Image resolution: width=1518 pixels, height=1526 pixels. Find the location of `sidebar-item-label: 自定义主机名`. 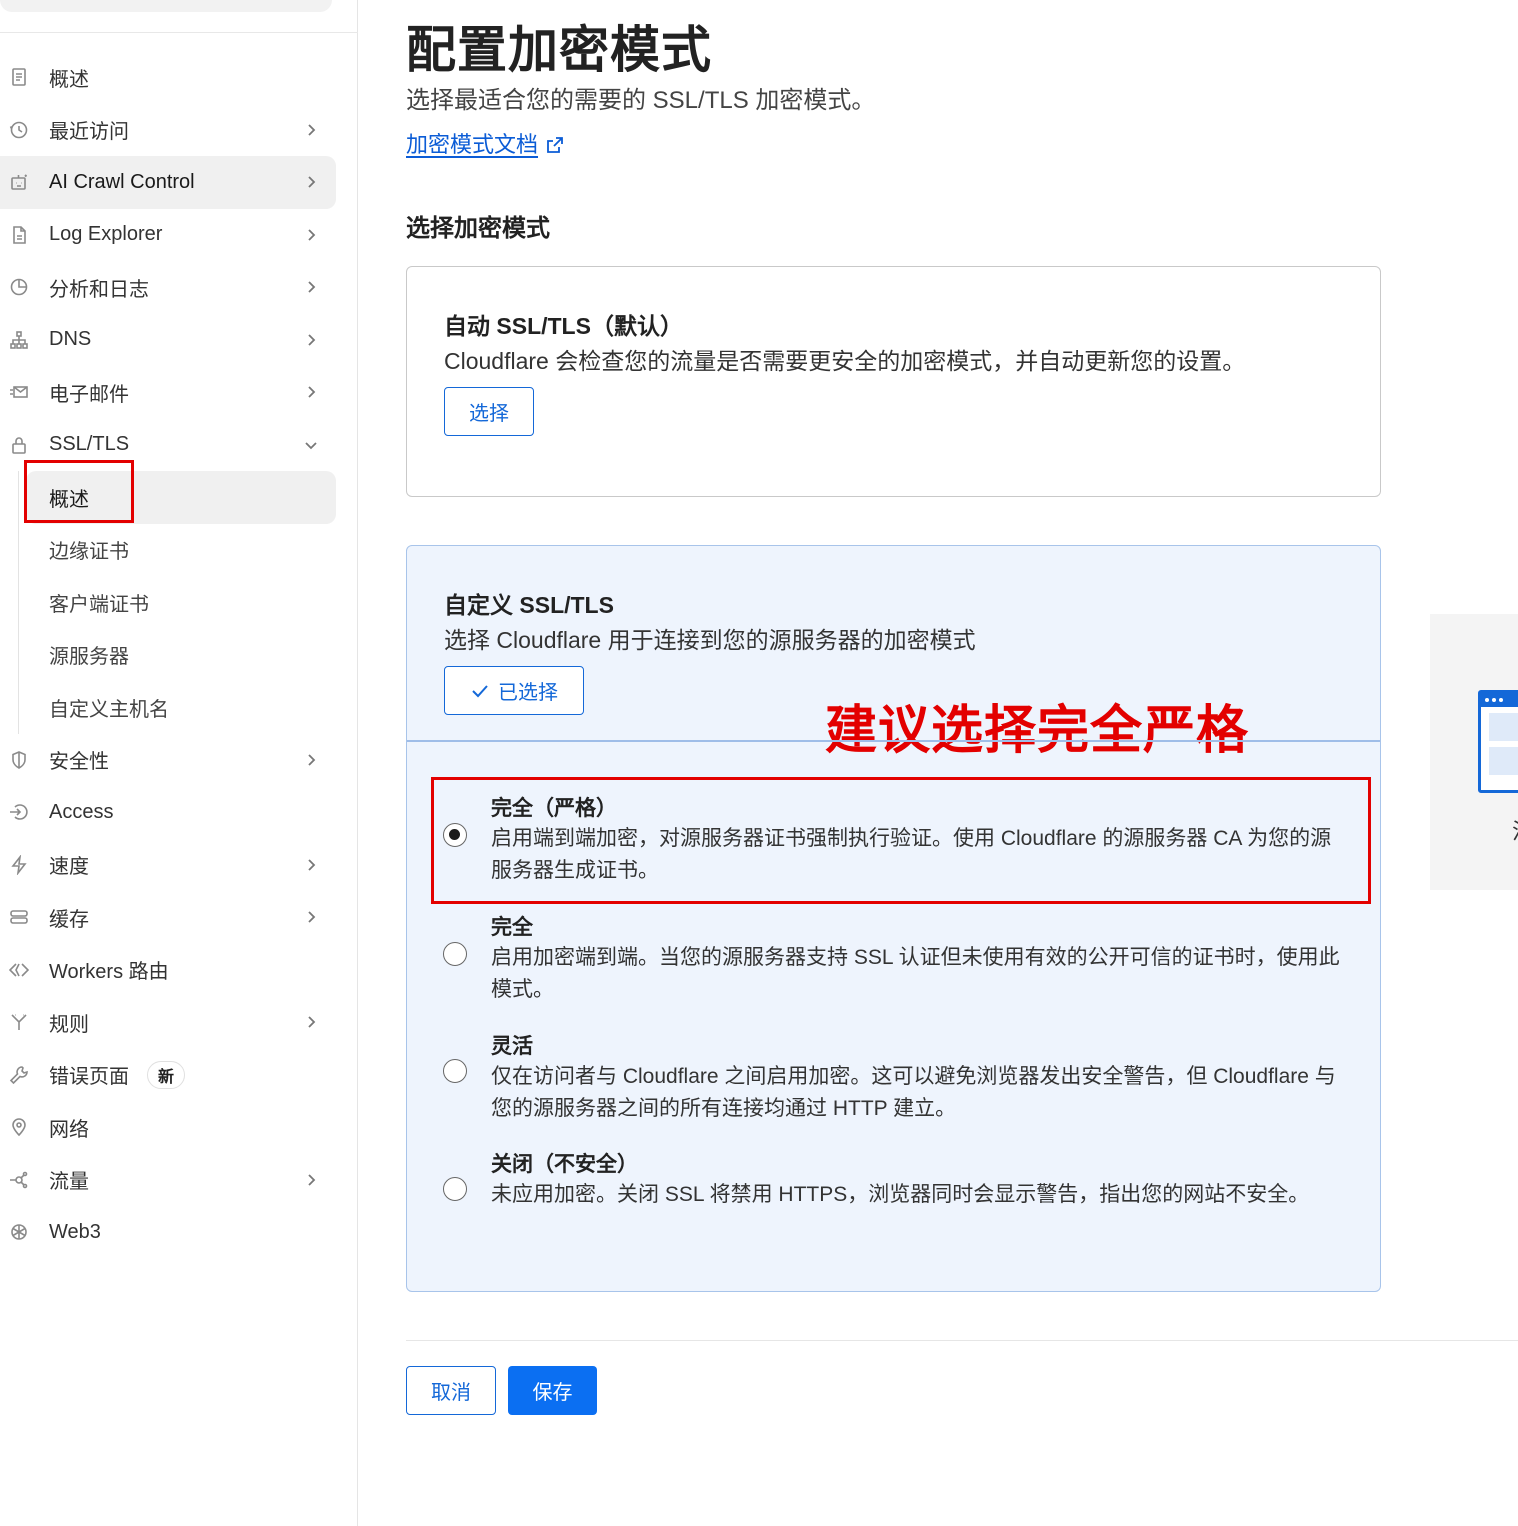

sidebar-item-label: 自定义主机名 is located at coordinates (109, 709).